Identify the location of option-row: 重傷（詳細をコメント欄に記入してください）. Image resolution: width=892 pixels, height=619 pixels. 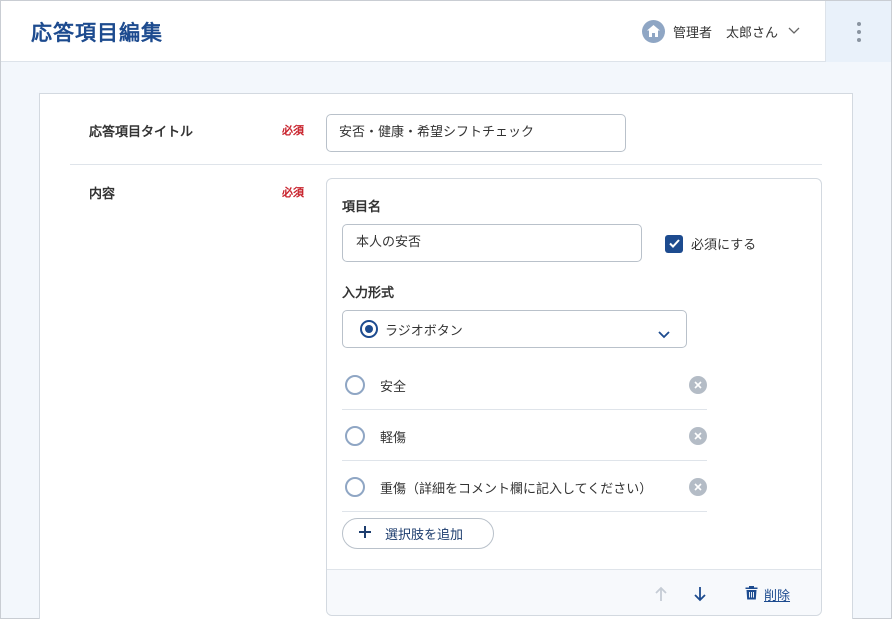
(524, 486).